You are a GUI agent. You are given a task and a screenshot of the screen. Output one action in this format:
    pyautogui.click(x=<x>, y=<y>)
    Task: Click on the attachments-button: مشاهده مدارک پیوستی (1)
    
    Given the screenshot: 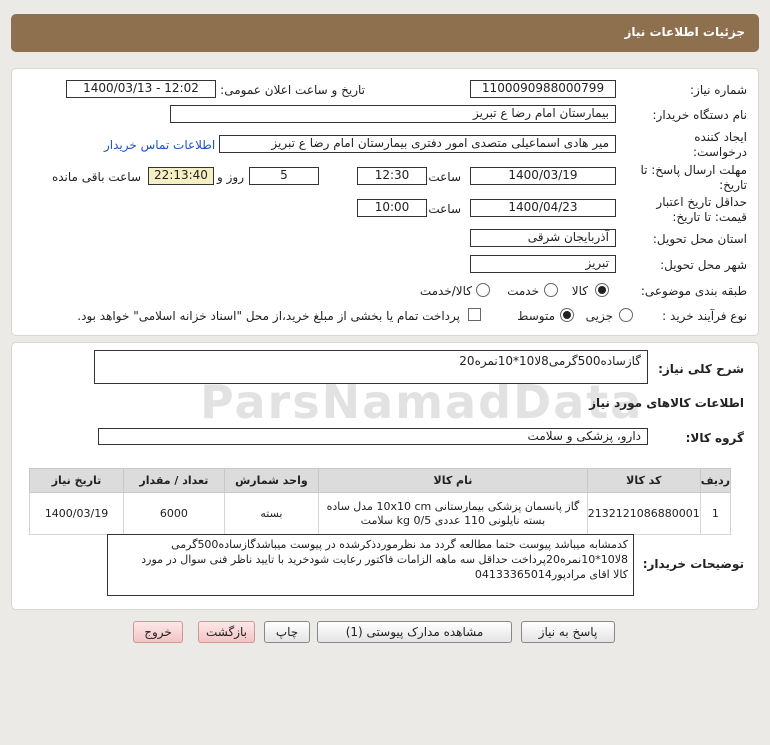 What is the action you would take?
    pyautogui.click(x=414, y=632)
    